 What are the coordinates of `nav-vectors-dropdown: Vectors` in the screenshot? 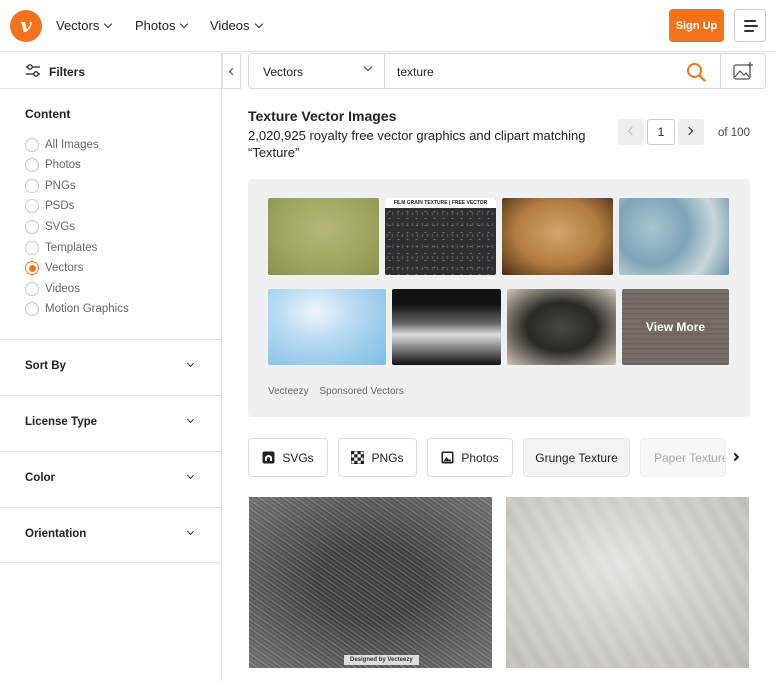 It's located at (84, 25).